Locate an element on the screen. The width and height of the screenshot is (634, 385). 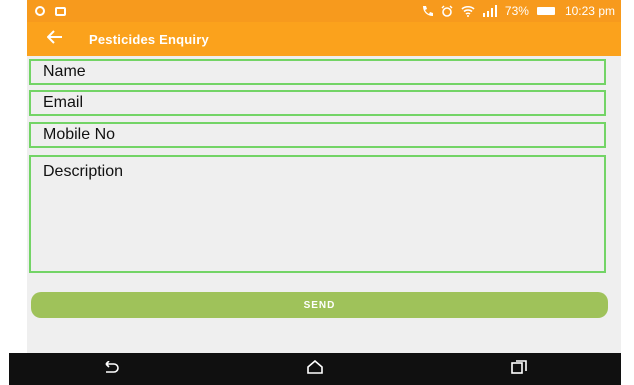
navigation-bar is located at coordinates (315, 369).